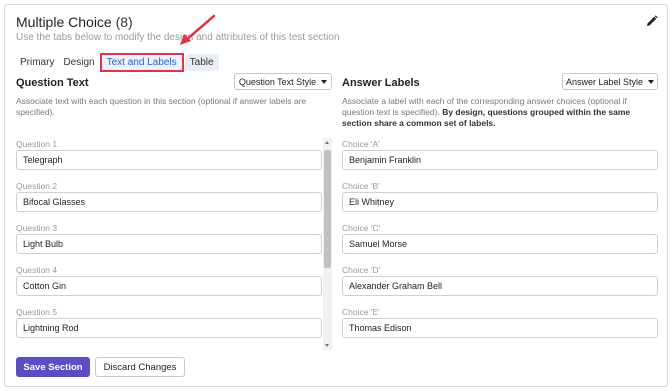 Image resolution: width=672 pixels, height=391 pixels. Describe the element at coordinates (141, 62) in the screenshot. I see `tab-text-and-labels: Text and Labels` at that location.